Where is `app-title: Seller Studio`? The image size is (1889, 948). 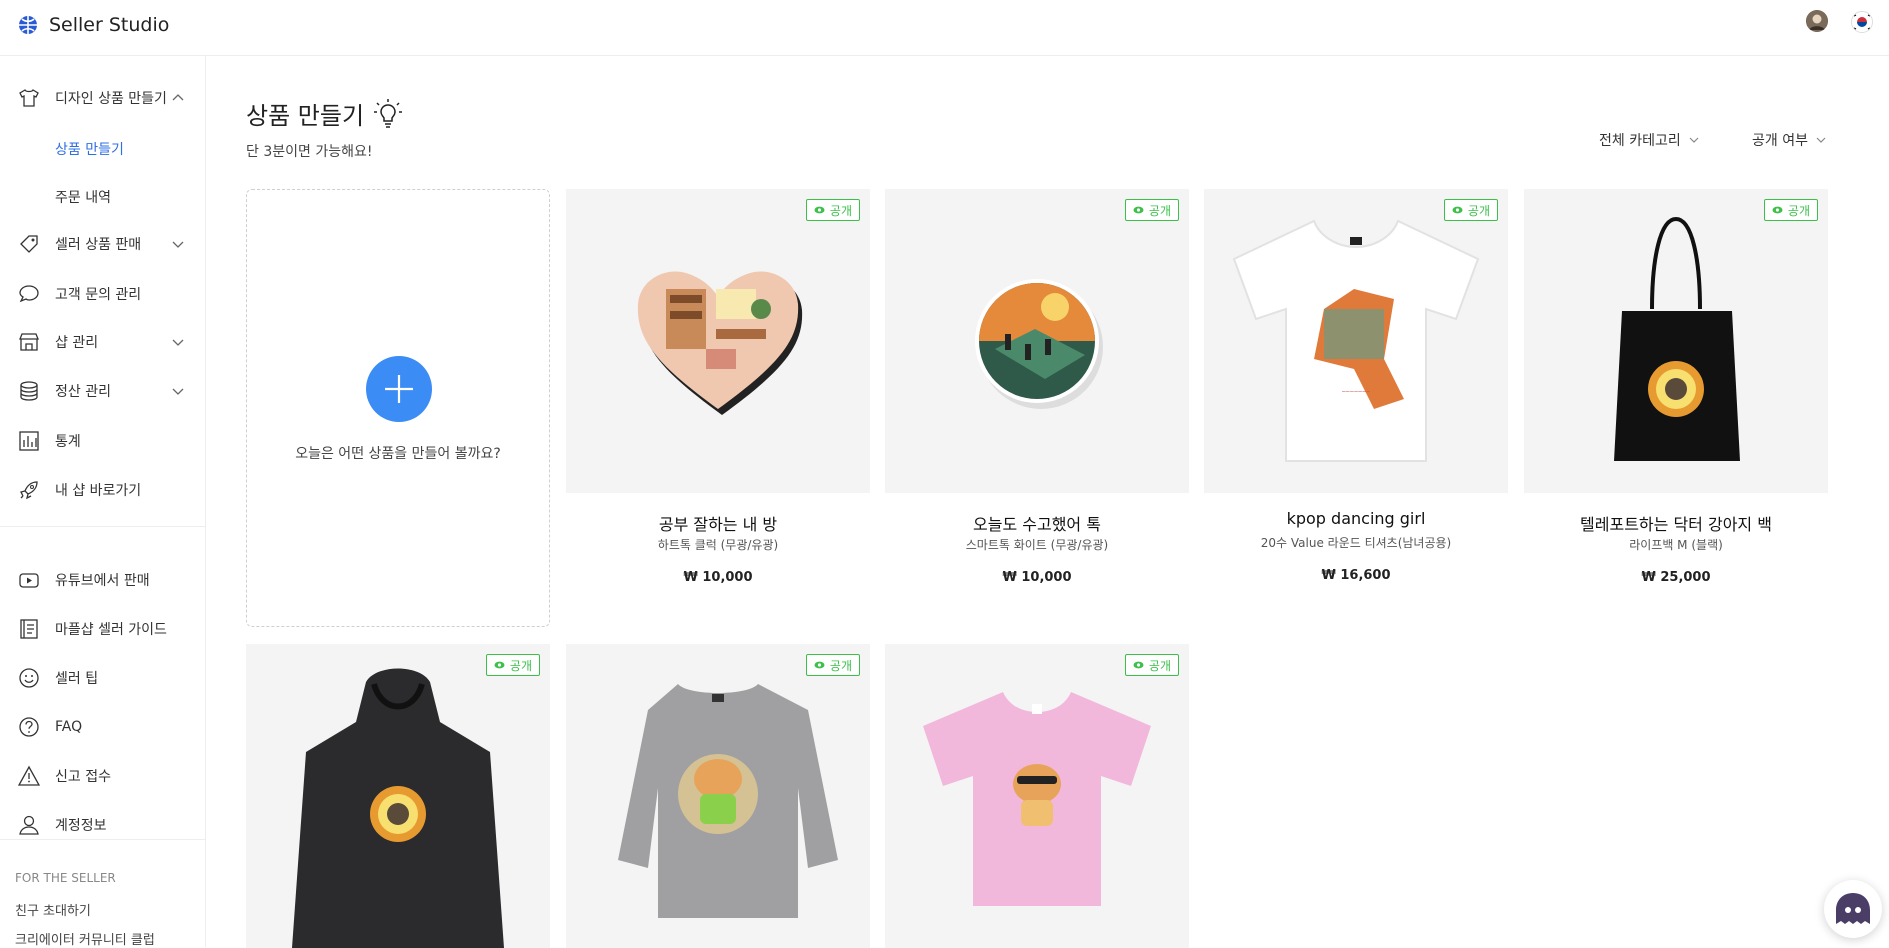
app-title: Seller Studio is located at coordinates (109, 25).